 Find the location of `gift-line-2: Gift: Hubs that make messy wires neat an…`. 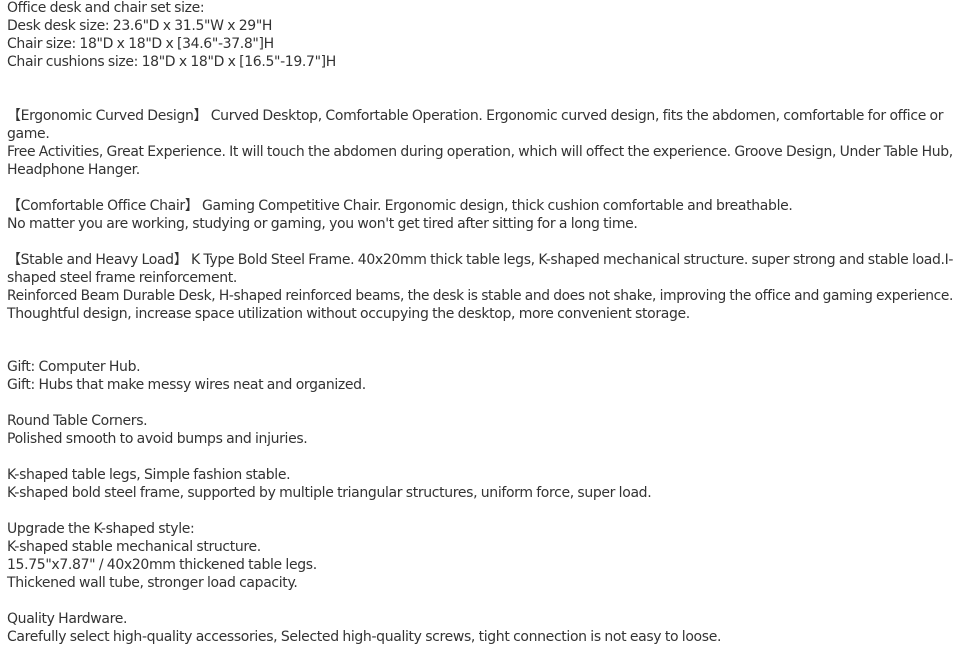

gift-line-2: Gift: Hubs that make messy wires neat an… is located at coordinates (186, 385).